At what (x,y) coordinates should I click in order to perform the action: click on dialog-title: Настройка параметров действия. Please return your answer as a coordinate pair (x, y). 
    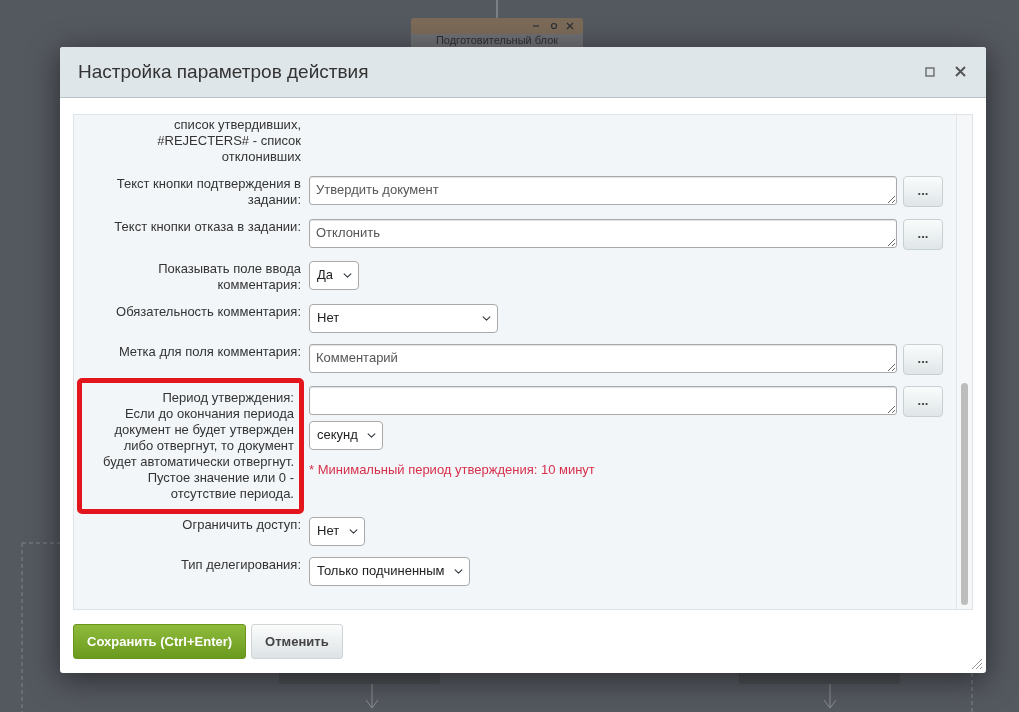
    Looking at the image, I should click on (224, 71).